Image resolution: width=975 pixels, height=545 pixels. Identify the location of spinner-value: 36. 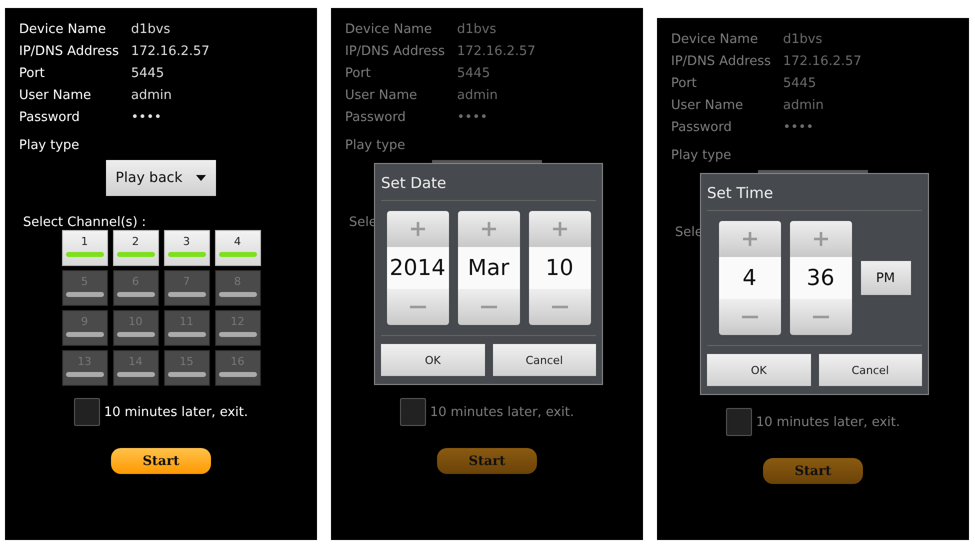
(821, 278).